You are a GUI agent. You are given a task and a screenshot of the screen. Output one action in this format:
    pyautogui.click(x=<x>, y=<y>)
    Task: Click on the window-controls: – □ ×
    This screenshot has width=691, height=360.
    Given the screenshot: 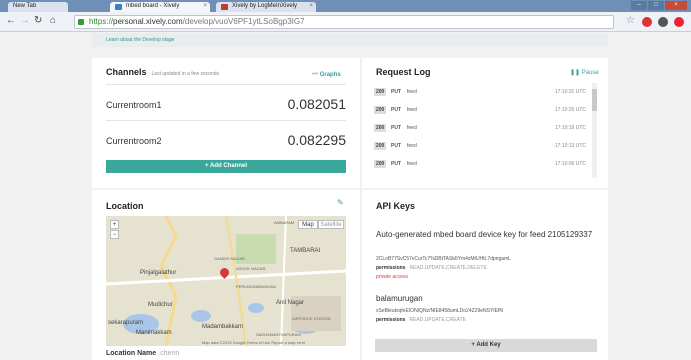 What is the action you would take?
    pyautogui.click(x=659, y=5)
    